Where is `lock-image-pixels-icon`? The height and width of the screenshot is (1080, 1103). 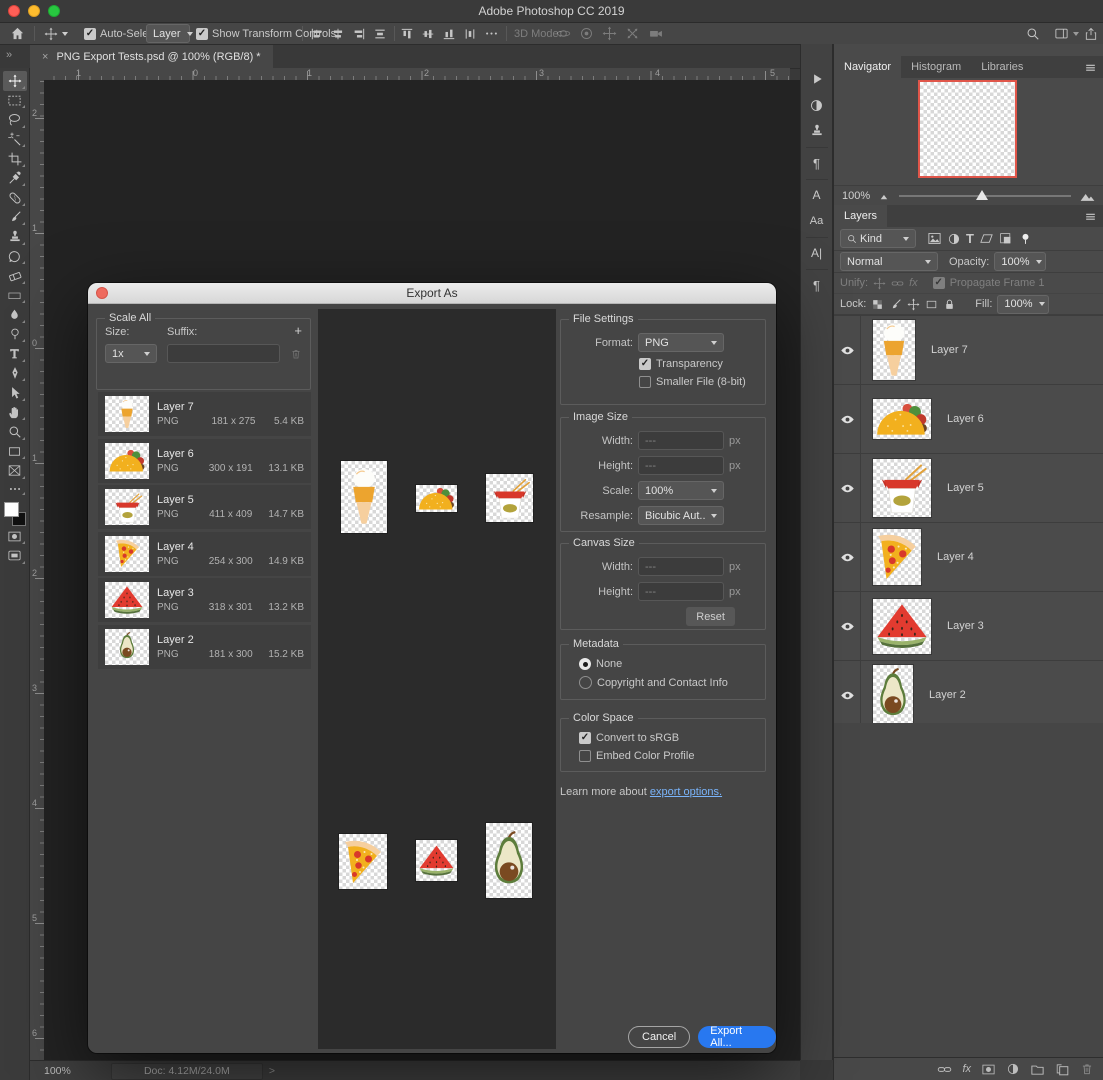 lock-image-pixels-icon is located at coordinates (895, 304).